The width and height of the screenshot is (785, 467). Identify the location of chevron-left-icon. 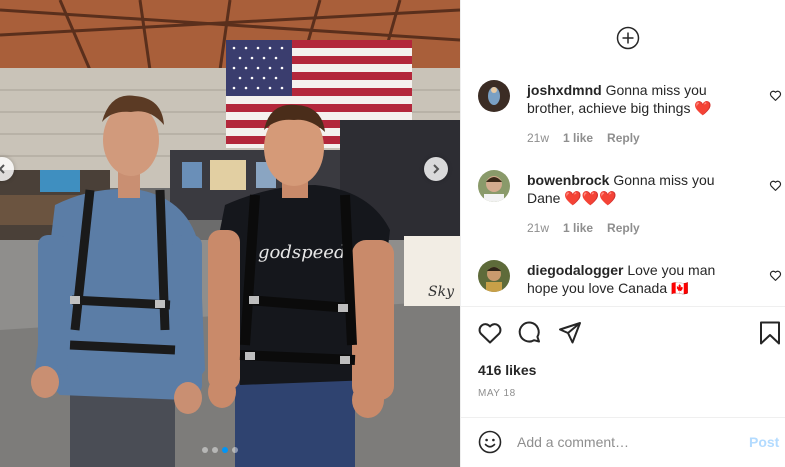
(2, 169).